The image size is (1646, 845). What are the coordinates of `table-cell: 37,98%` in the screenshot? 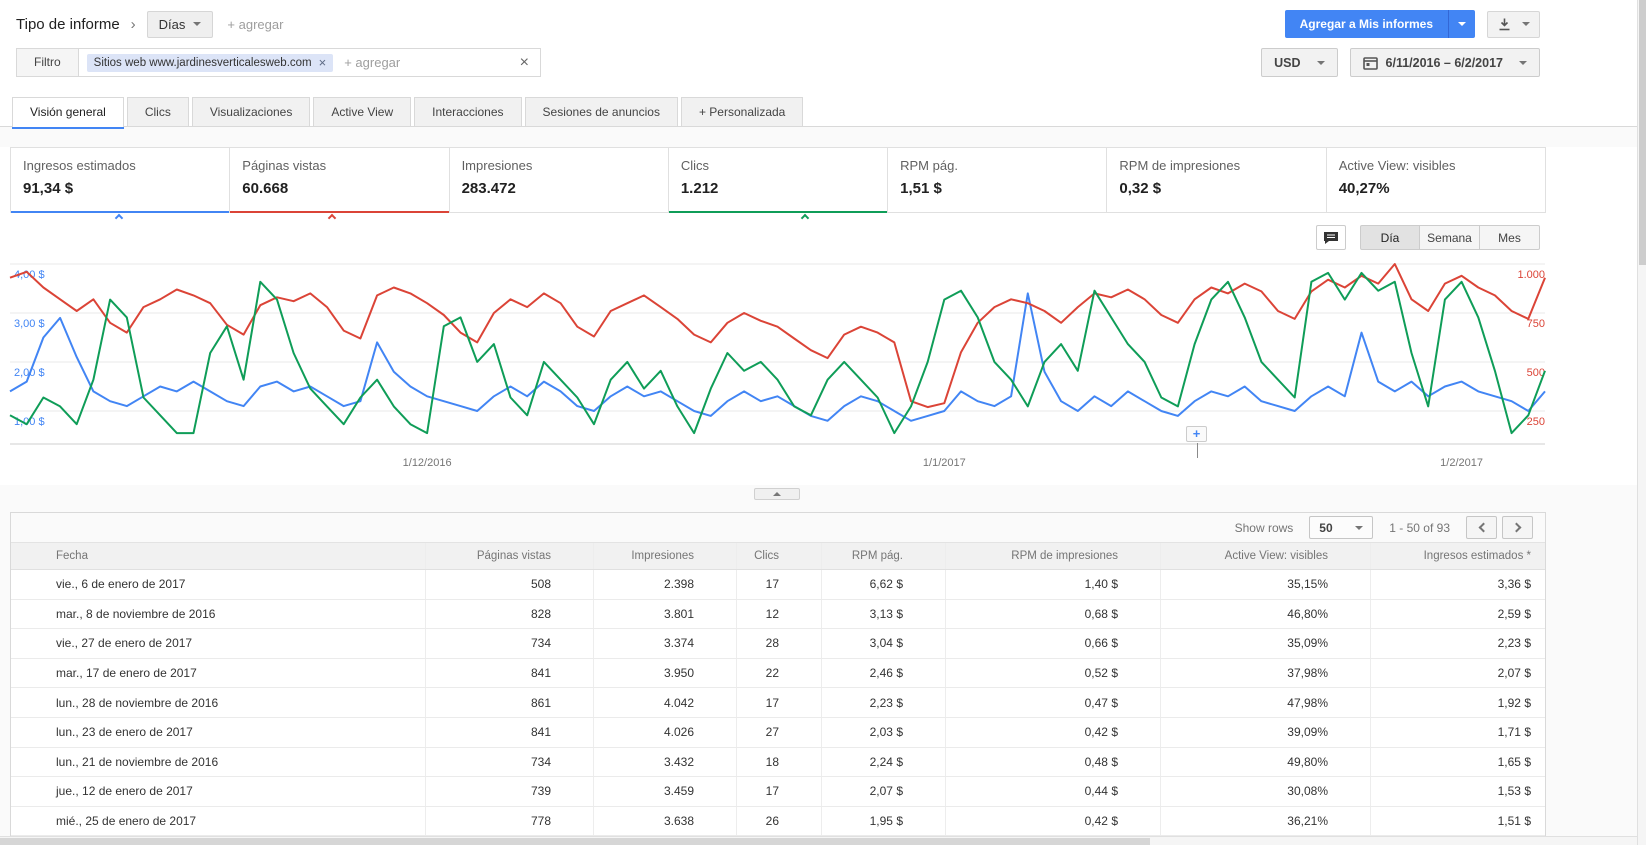 It's located at (1265, 673).